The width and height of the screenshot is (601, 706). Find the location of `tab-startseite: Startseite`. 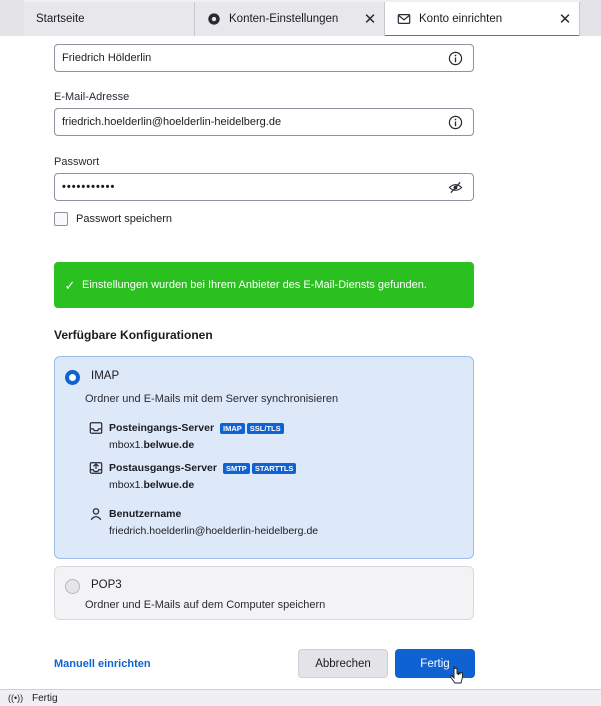

tab-startseite: Startseite is located at coordinates (109, 19).